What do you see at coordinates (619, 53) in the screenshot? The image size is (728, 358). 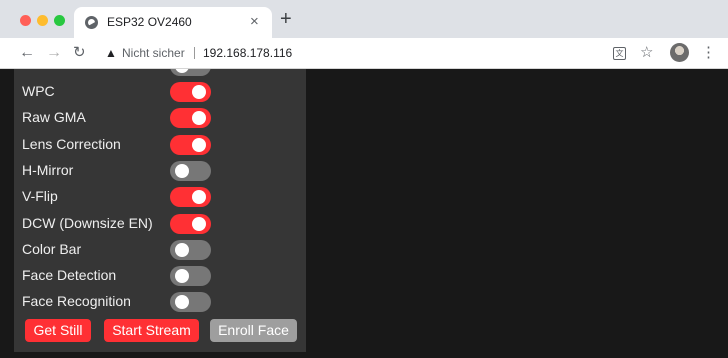 I see `translate-icon: 文` at bounding box center [619, 53].